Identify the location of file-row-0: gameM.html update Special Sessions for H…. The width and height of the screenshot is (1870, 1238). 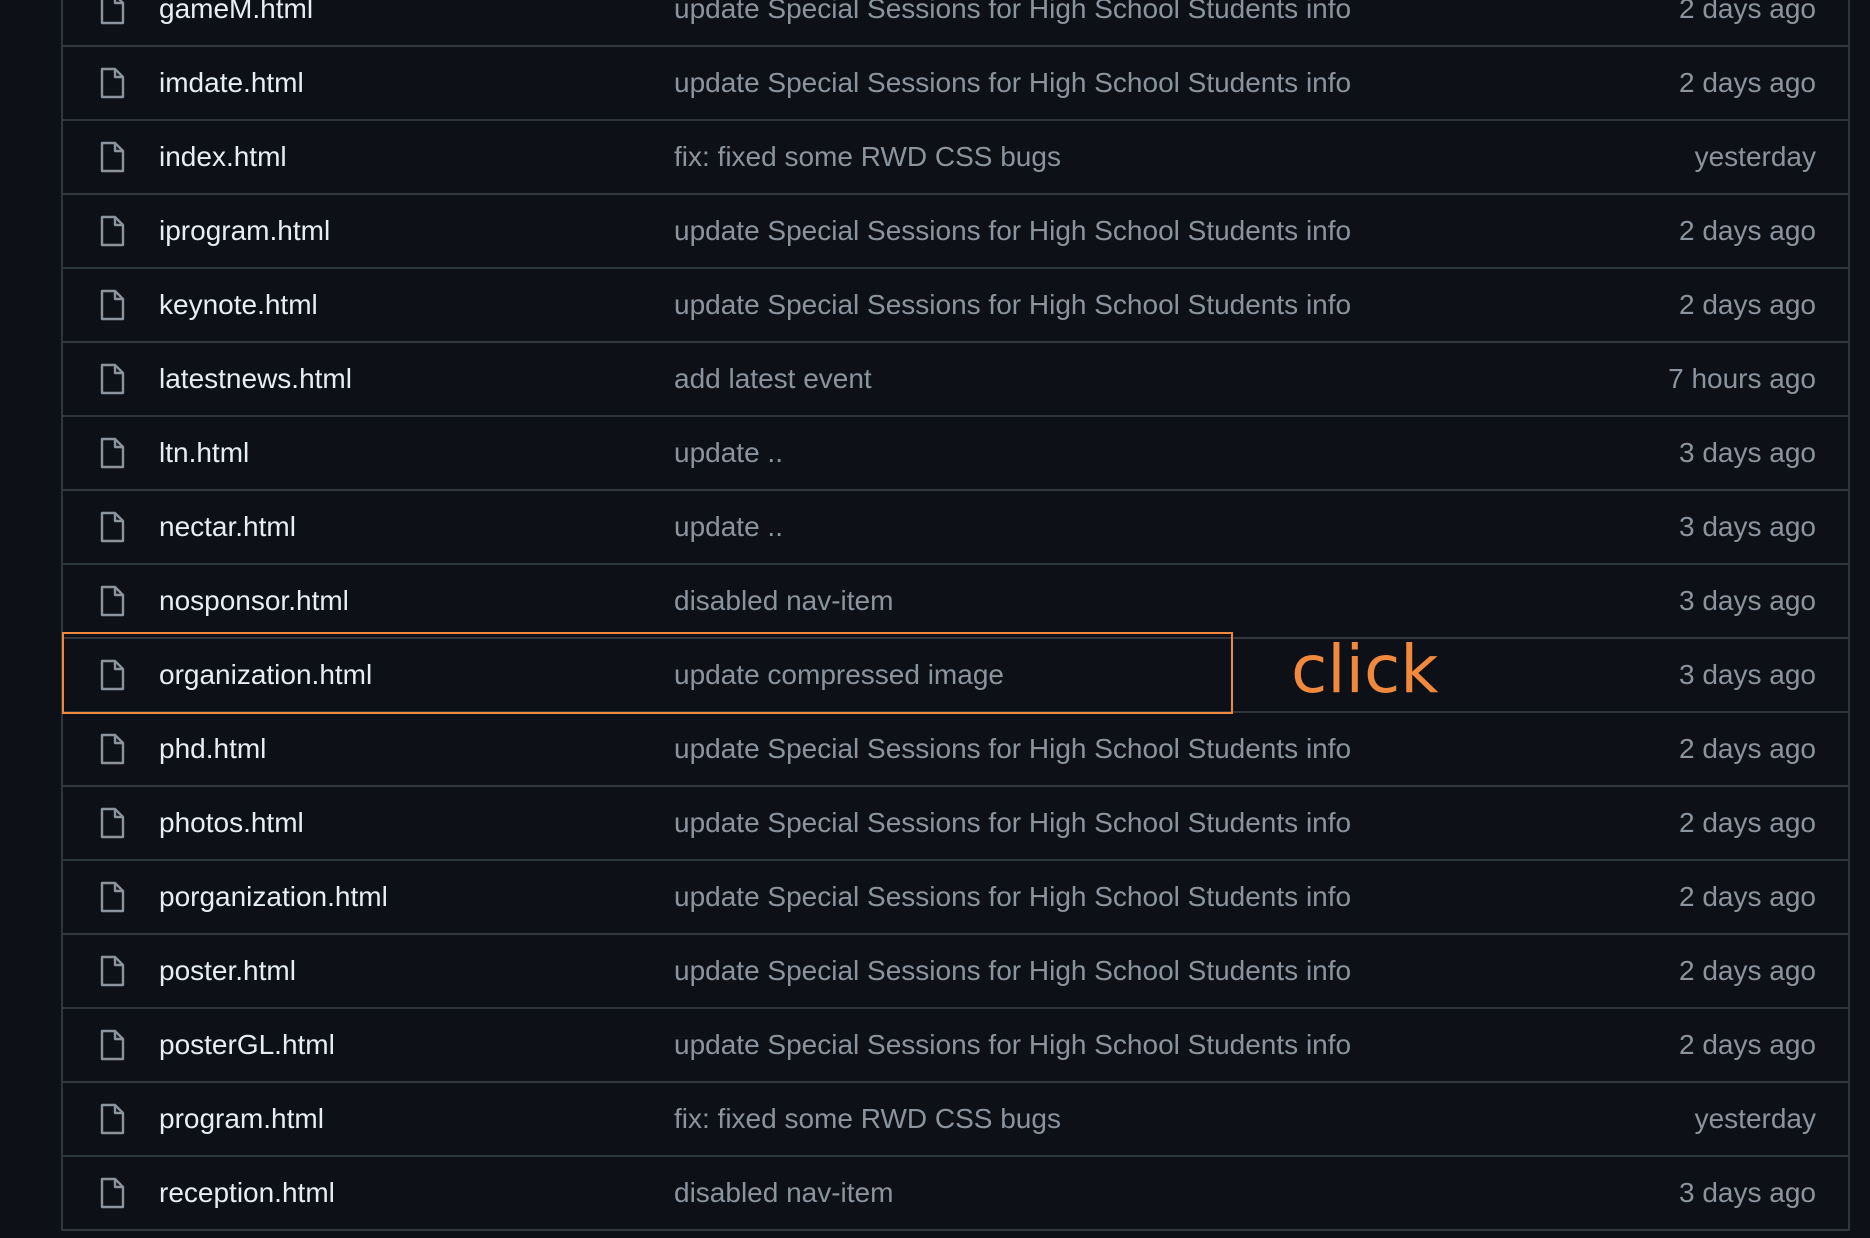
(955, 23).